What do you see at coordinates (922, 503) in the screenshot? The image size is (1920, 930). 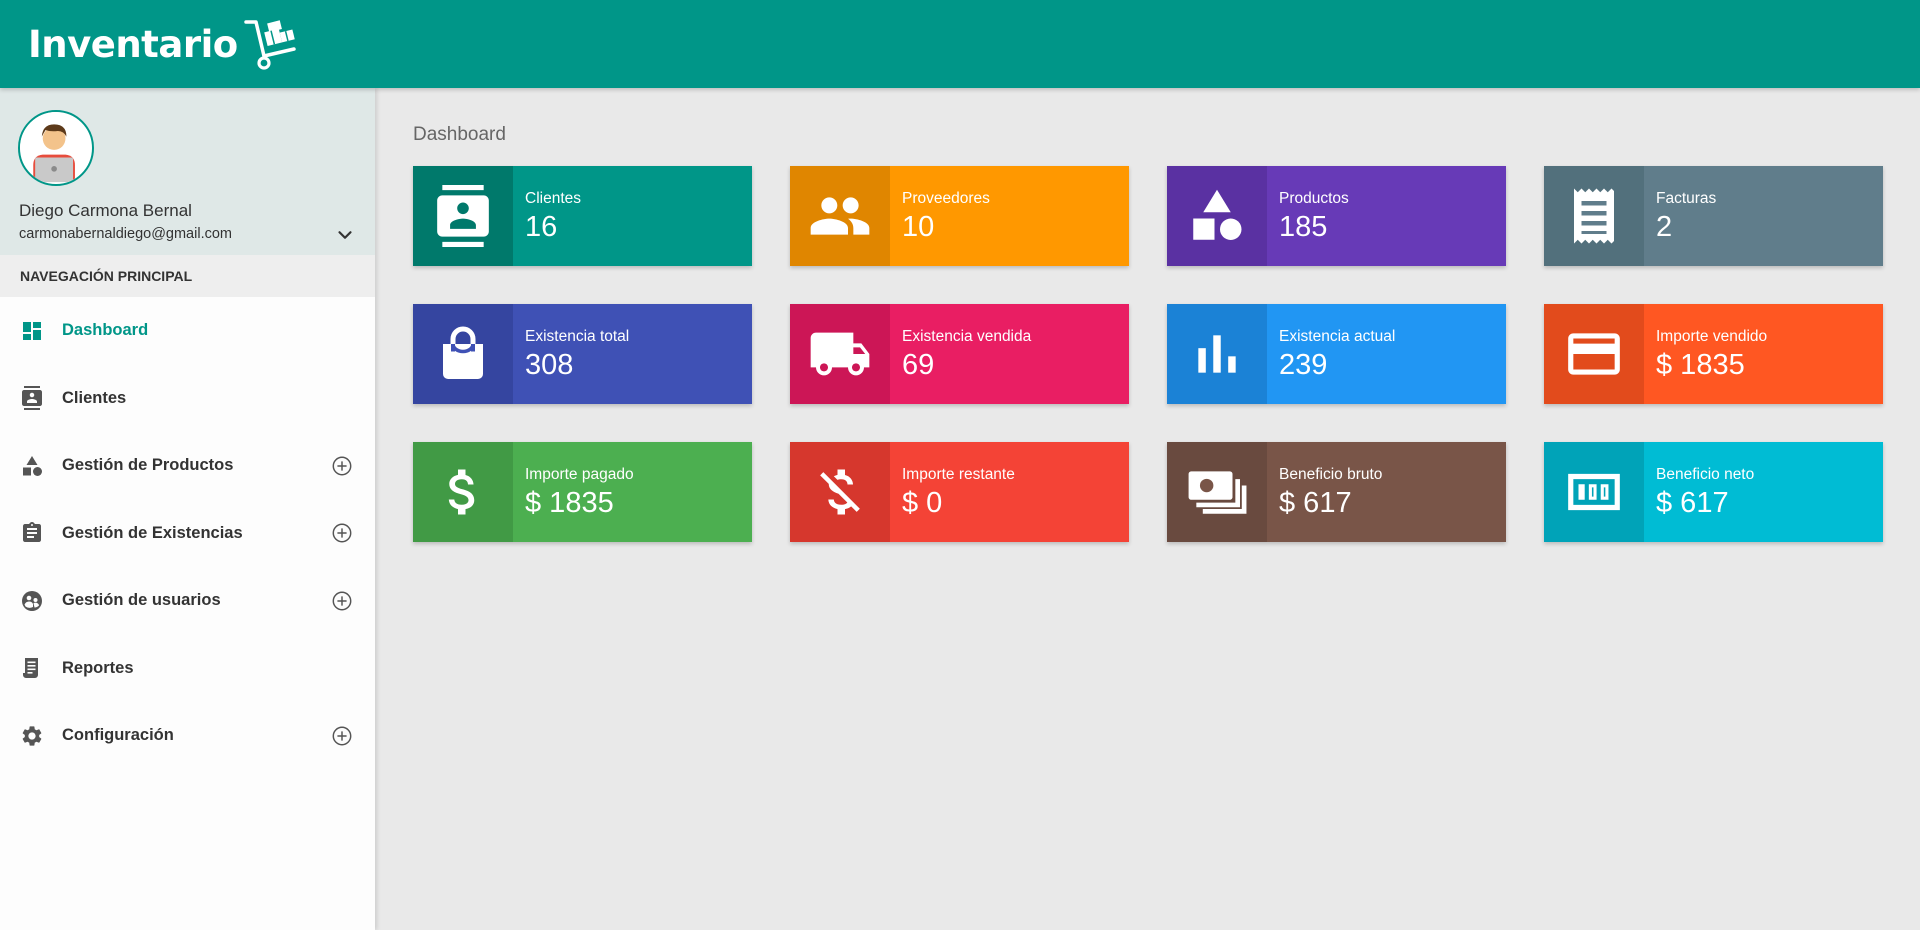 I see `card-value: $ 0` at bounding box center [922, 503].